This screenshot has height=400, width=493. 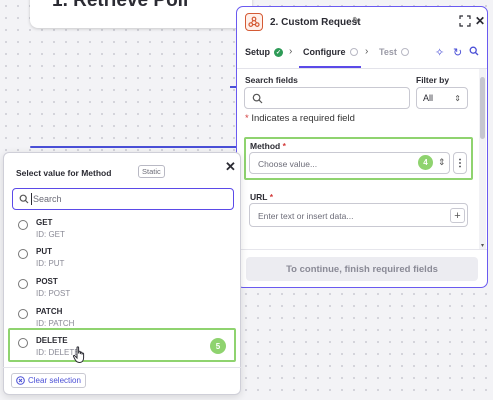 I want to click on previous-step-title: 1. Retrieve Poll, so click(x=120, y=5).